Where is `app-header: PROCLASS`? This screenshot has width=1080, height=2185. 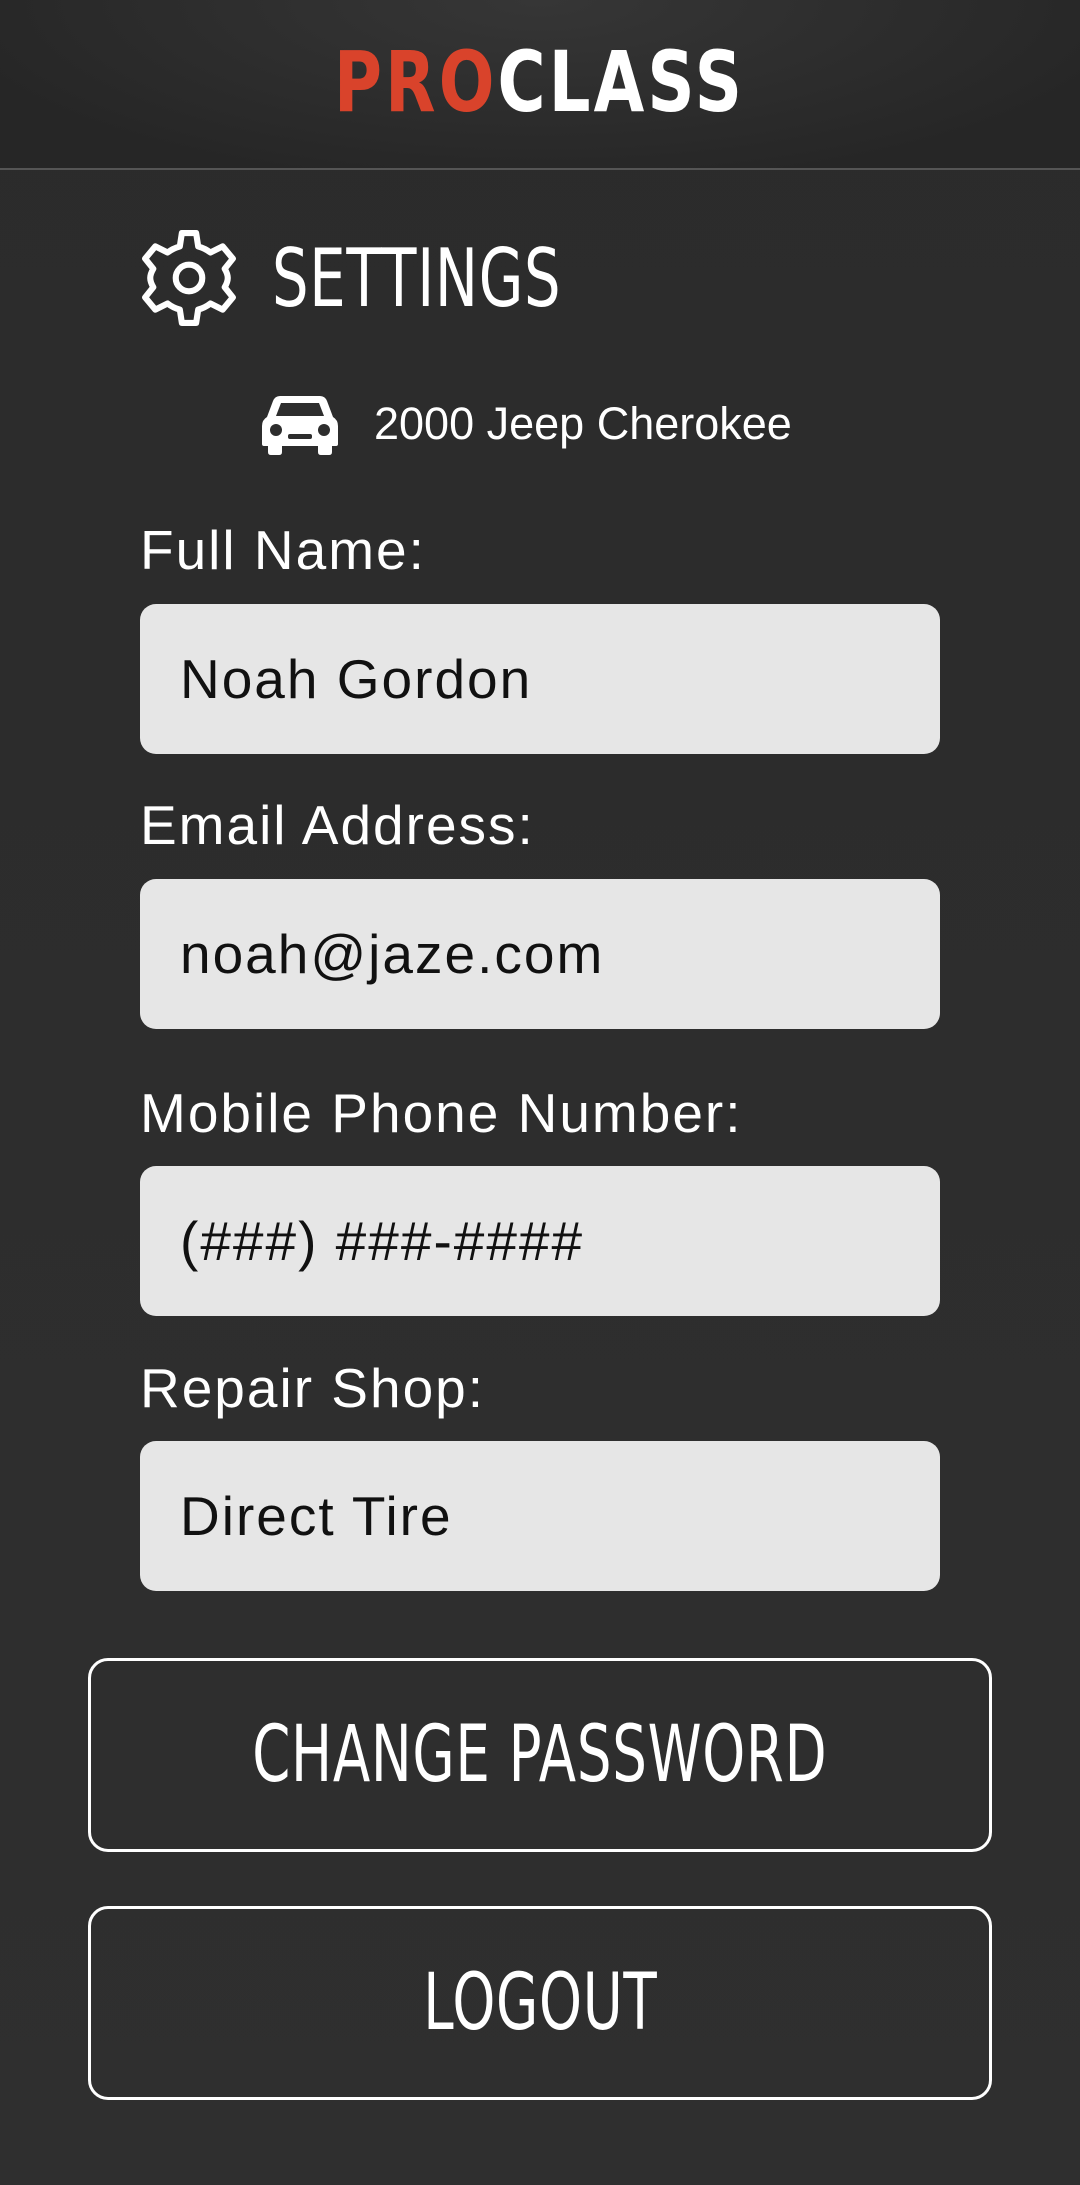
app-header: PROCLASS is located at coordinates (540, 85).